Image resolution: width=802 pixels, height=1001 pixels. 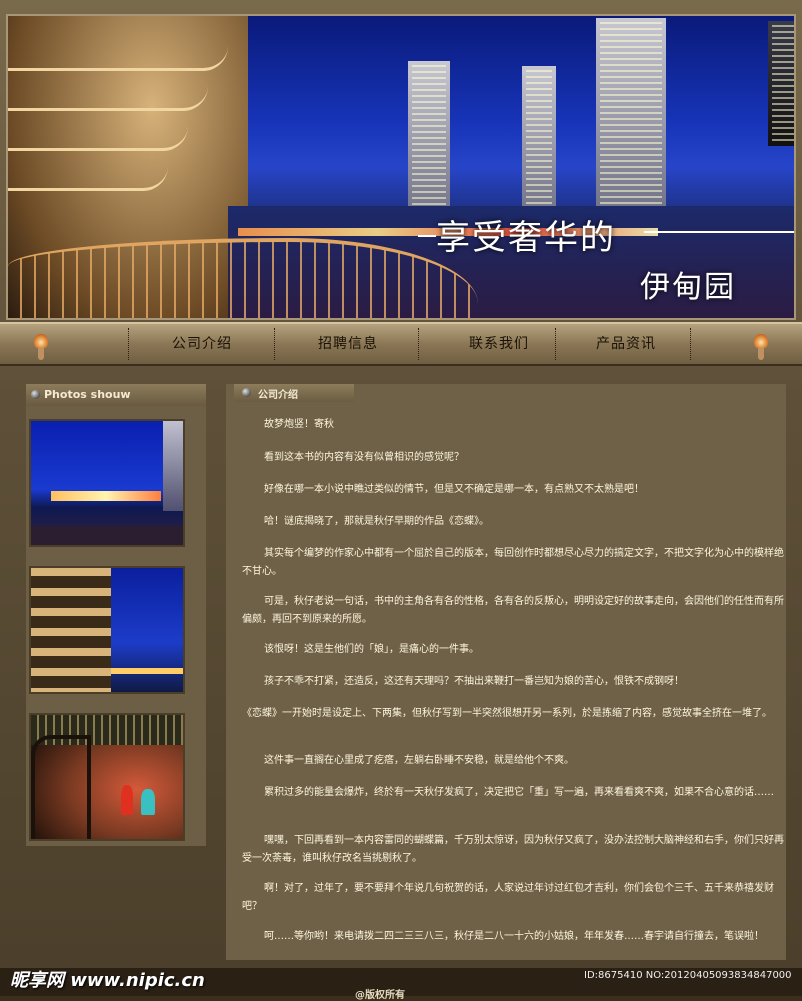 What do you see at coordinates (87, 394) in the screenshot?
I see `photos-panel-title: Photos shouw` at bounding box center [87, 394].